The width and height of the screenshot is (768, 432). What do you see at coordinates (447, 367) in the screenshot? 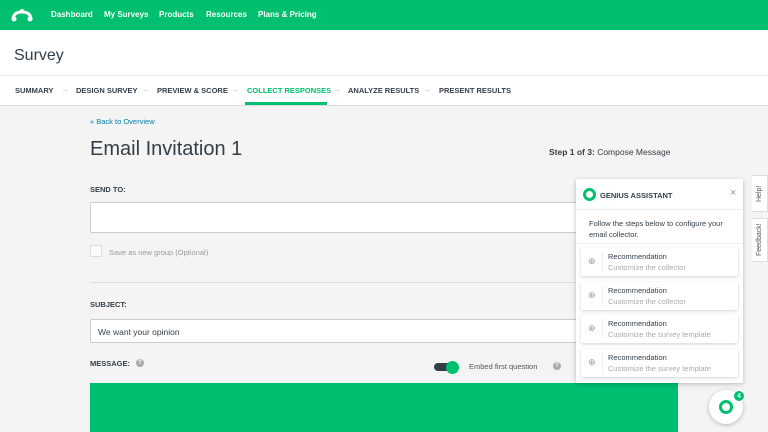
I see `embed-toggle` at bounding box center [447, 367].